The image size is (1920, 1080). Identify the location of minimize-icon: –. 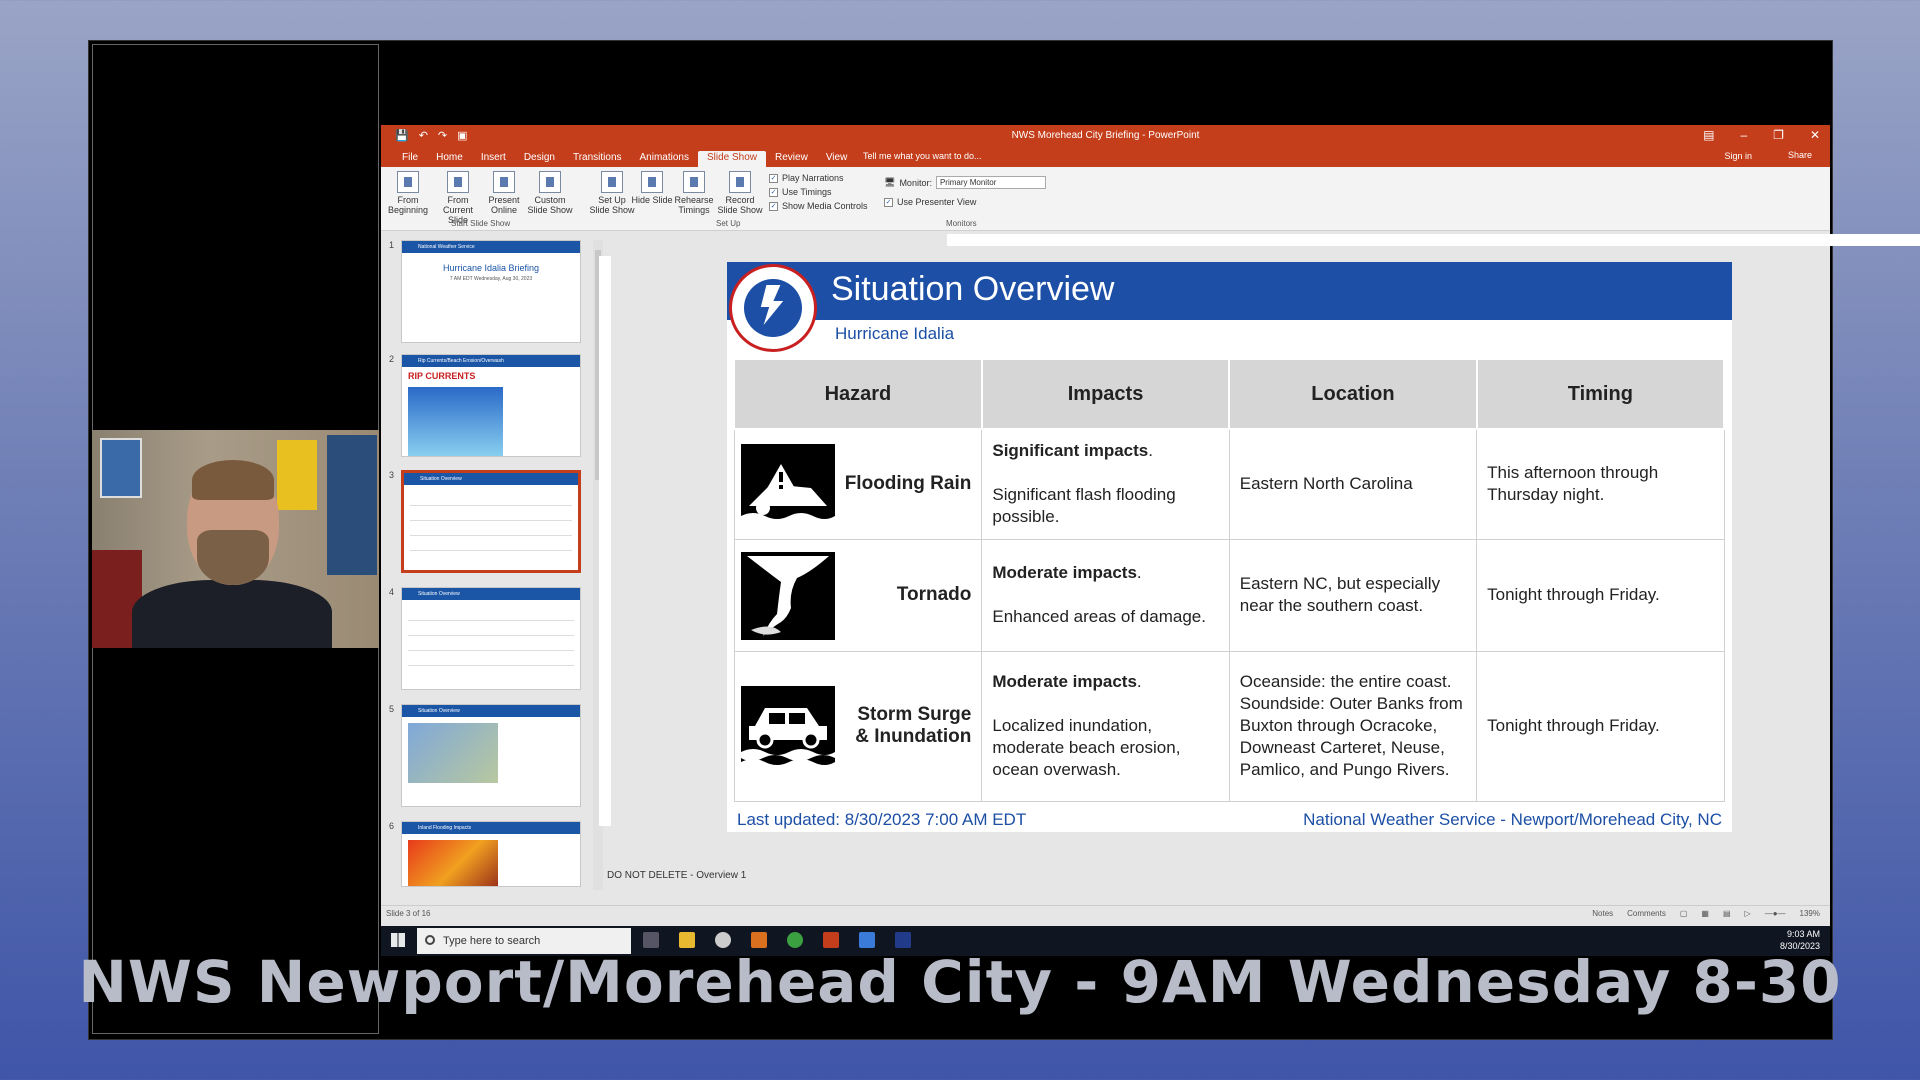
(1743, 135).